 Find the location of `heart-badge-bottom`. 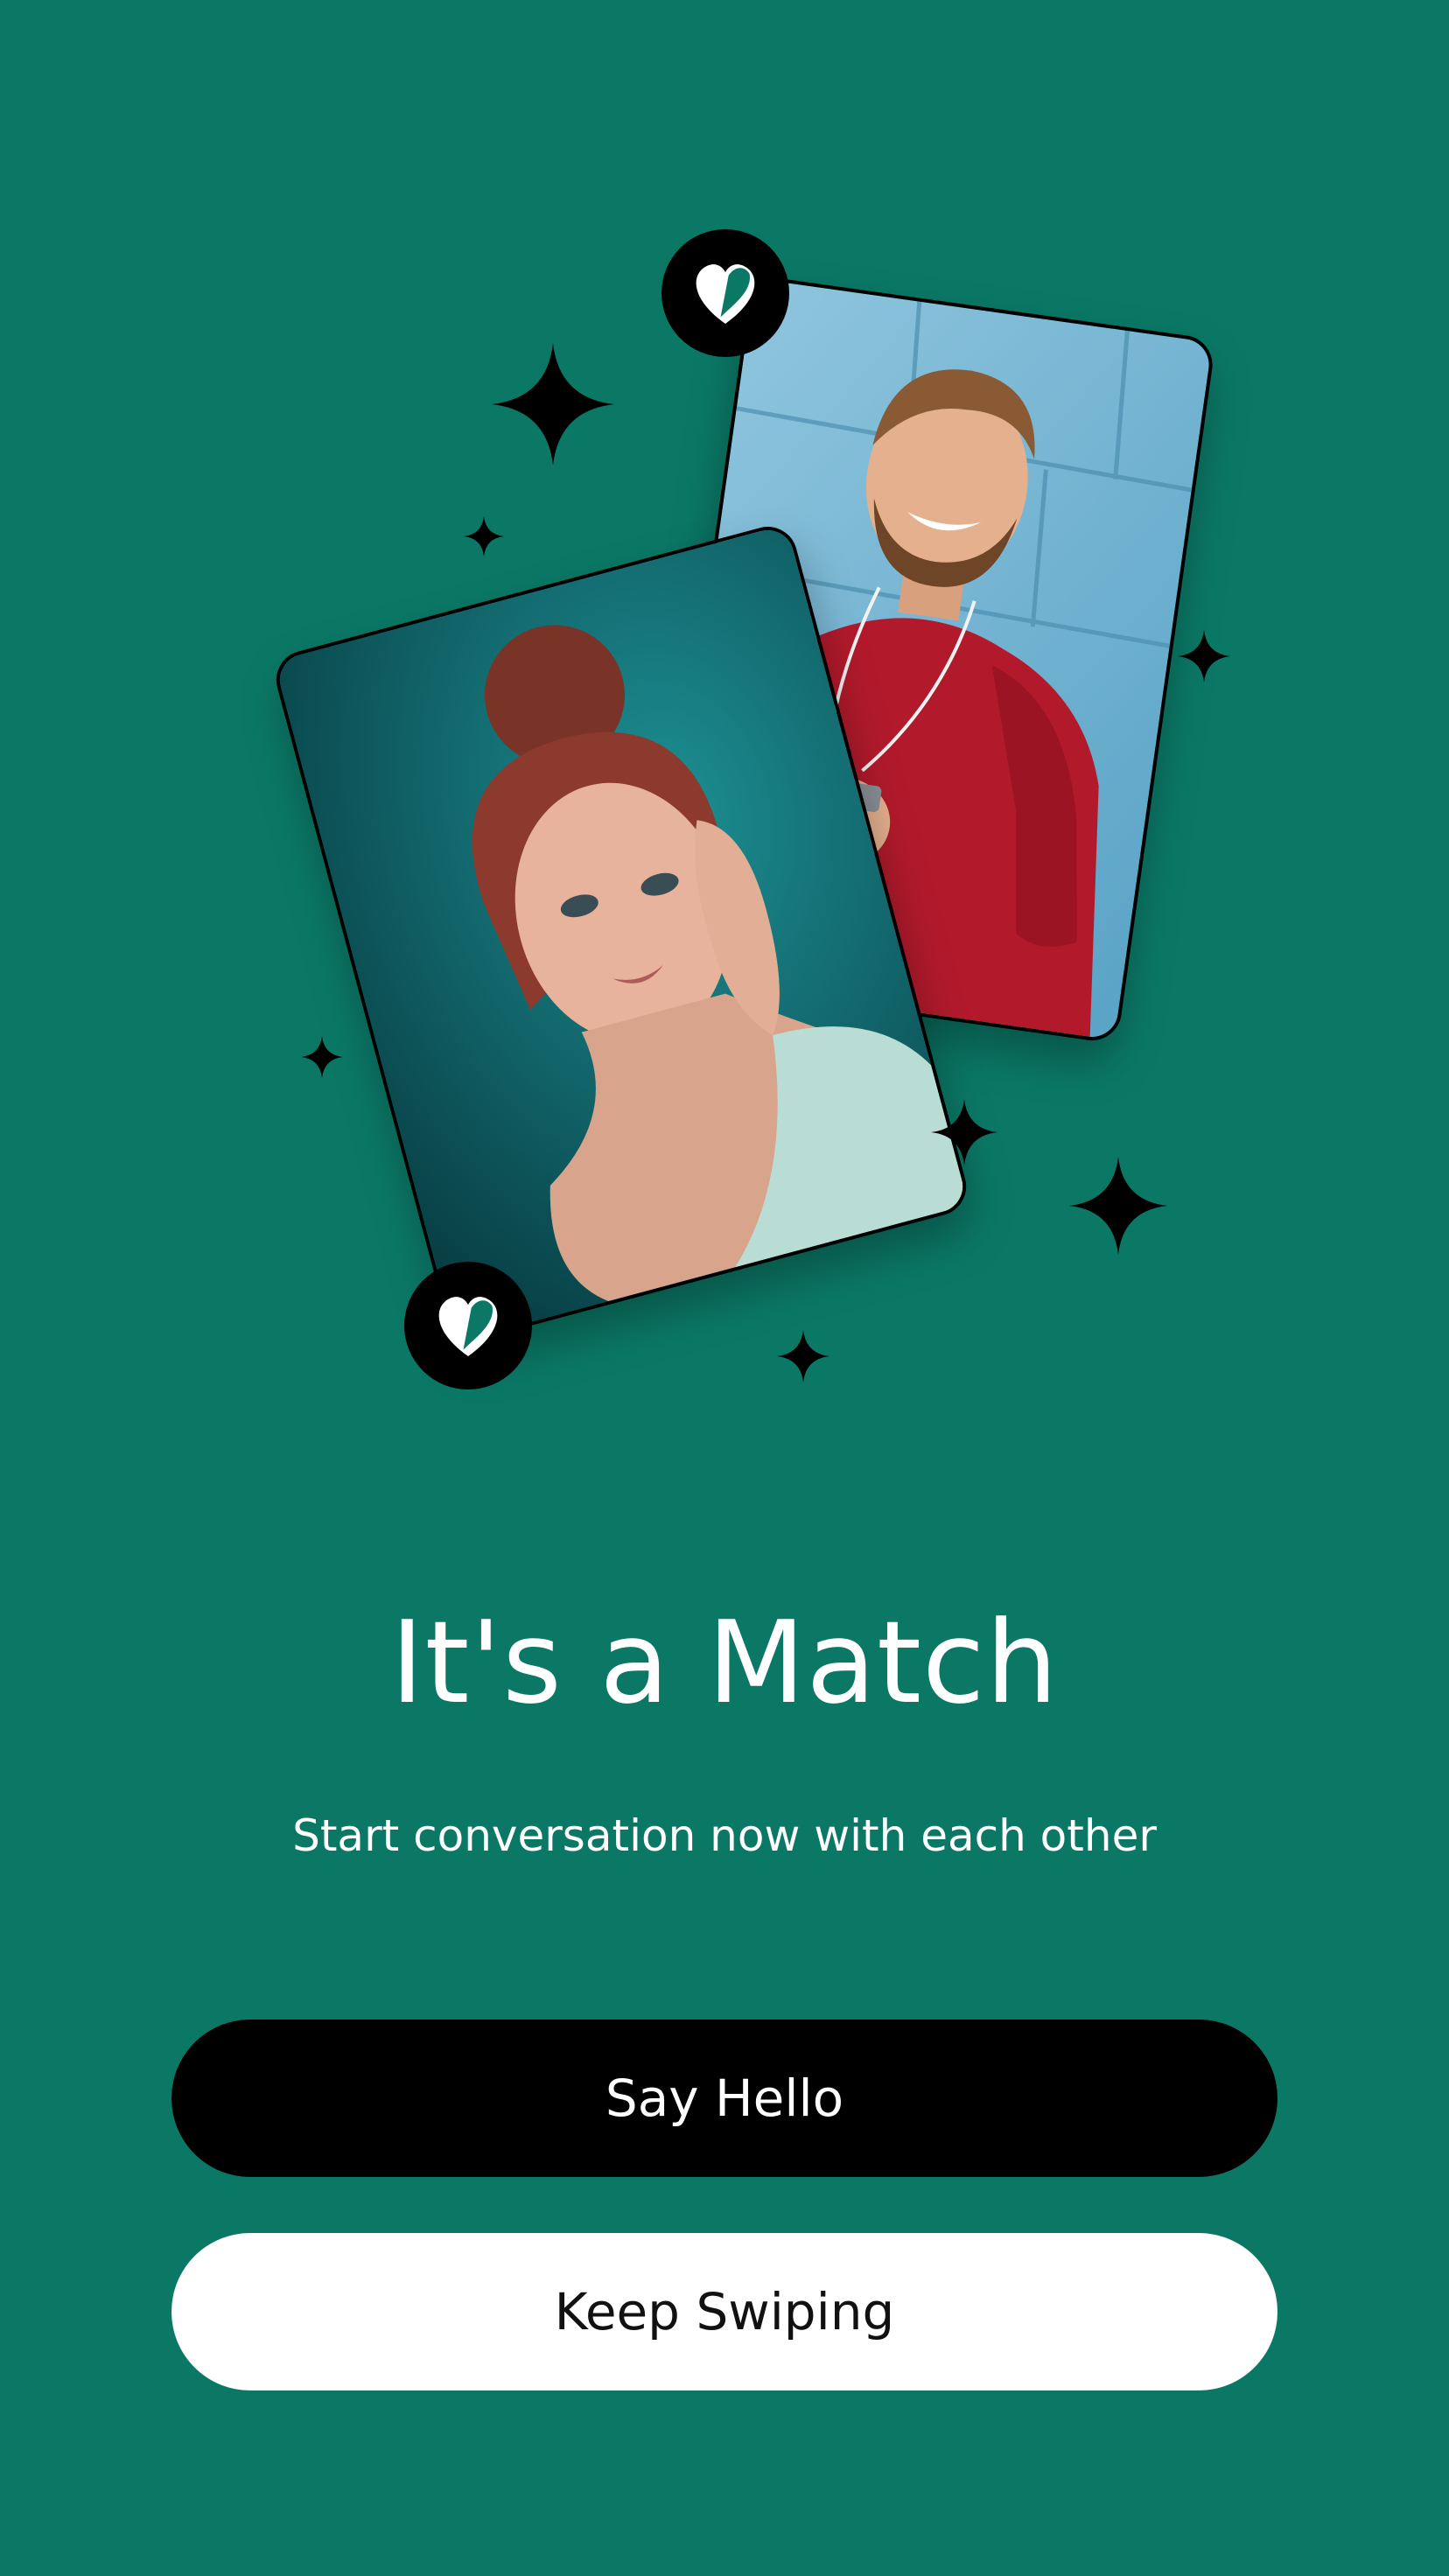

heart-badge-bottom is located at coordinates (468, 1326).